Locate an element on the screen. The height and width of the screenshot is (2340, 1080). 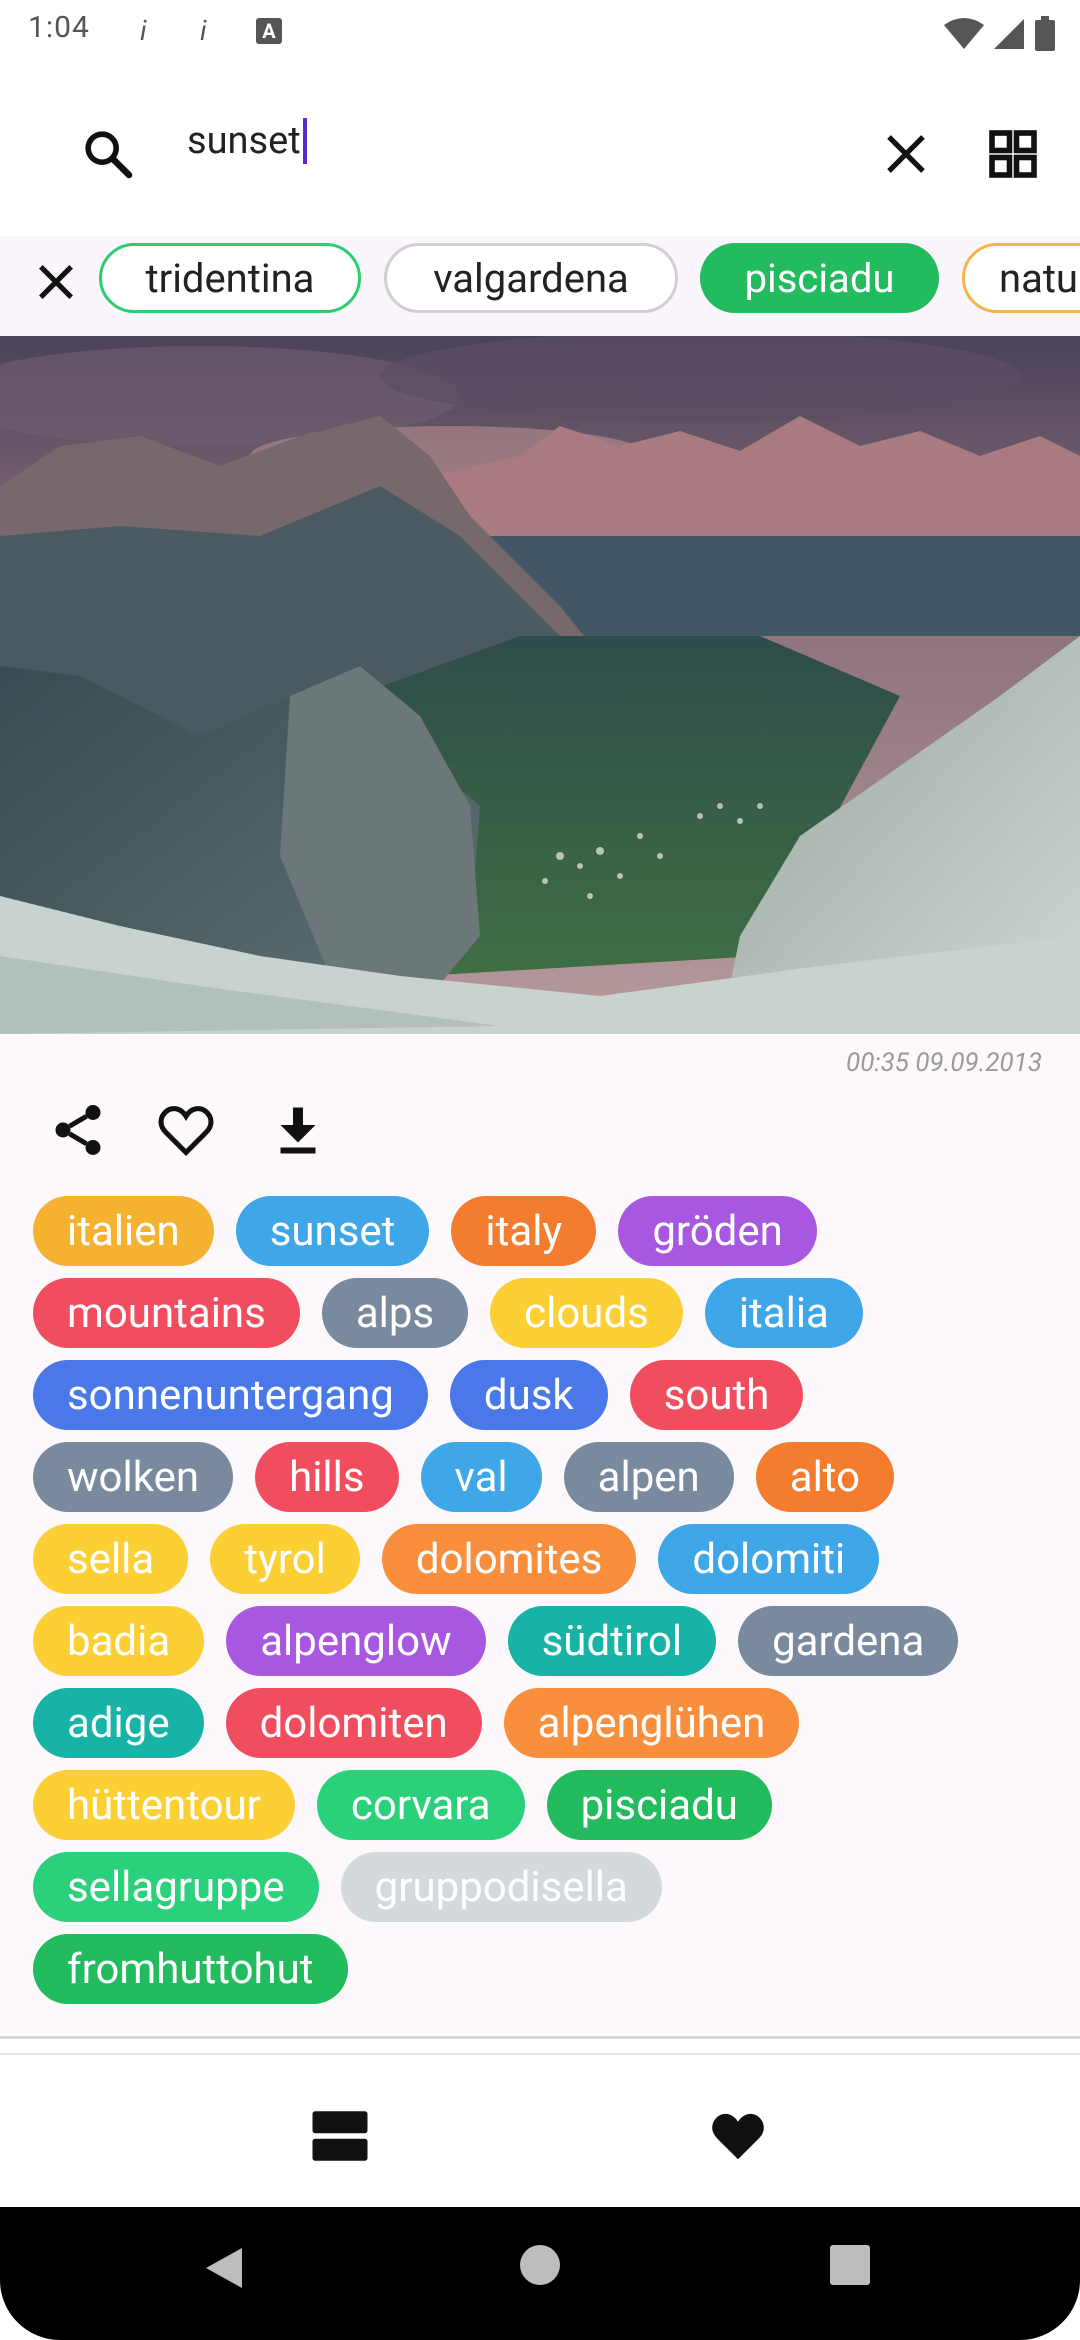
close-icon is located at coordinates (906, 154).